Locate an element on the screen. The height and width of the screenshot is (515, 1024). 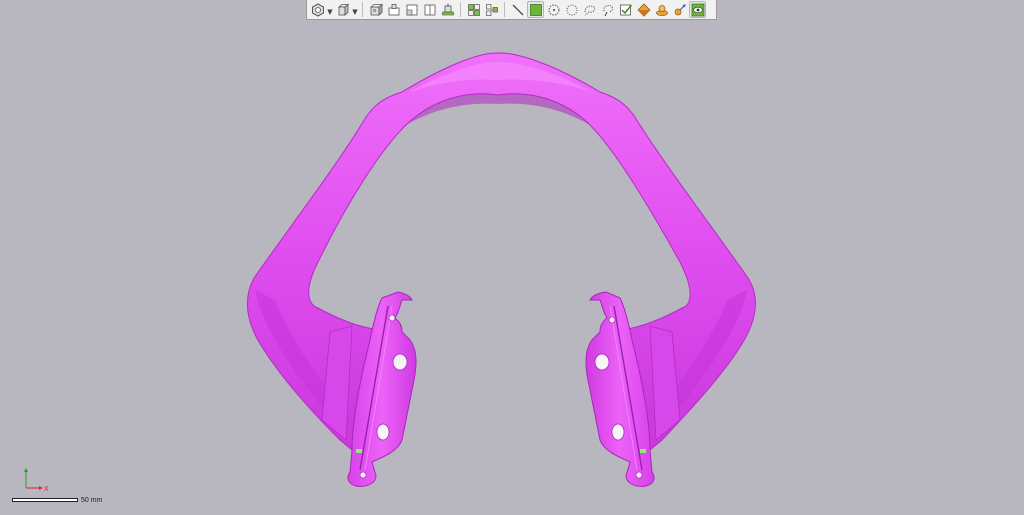
x-axis-label: X is located at coordinates (46, 489).